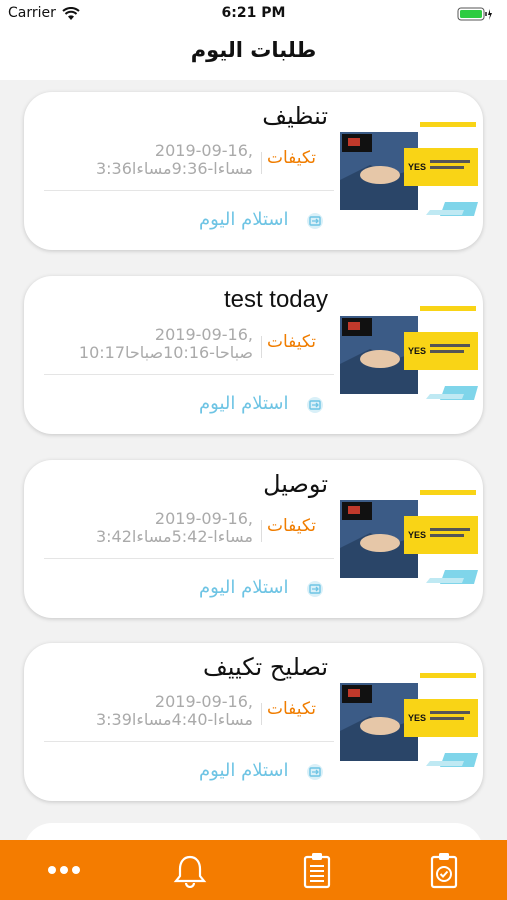  What do you see at coordinates (265, 667) in the screenshot?
I see `order-title: تصليح تكييف` at bounding box center [265, 667].